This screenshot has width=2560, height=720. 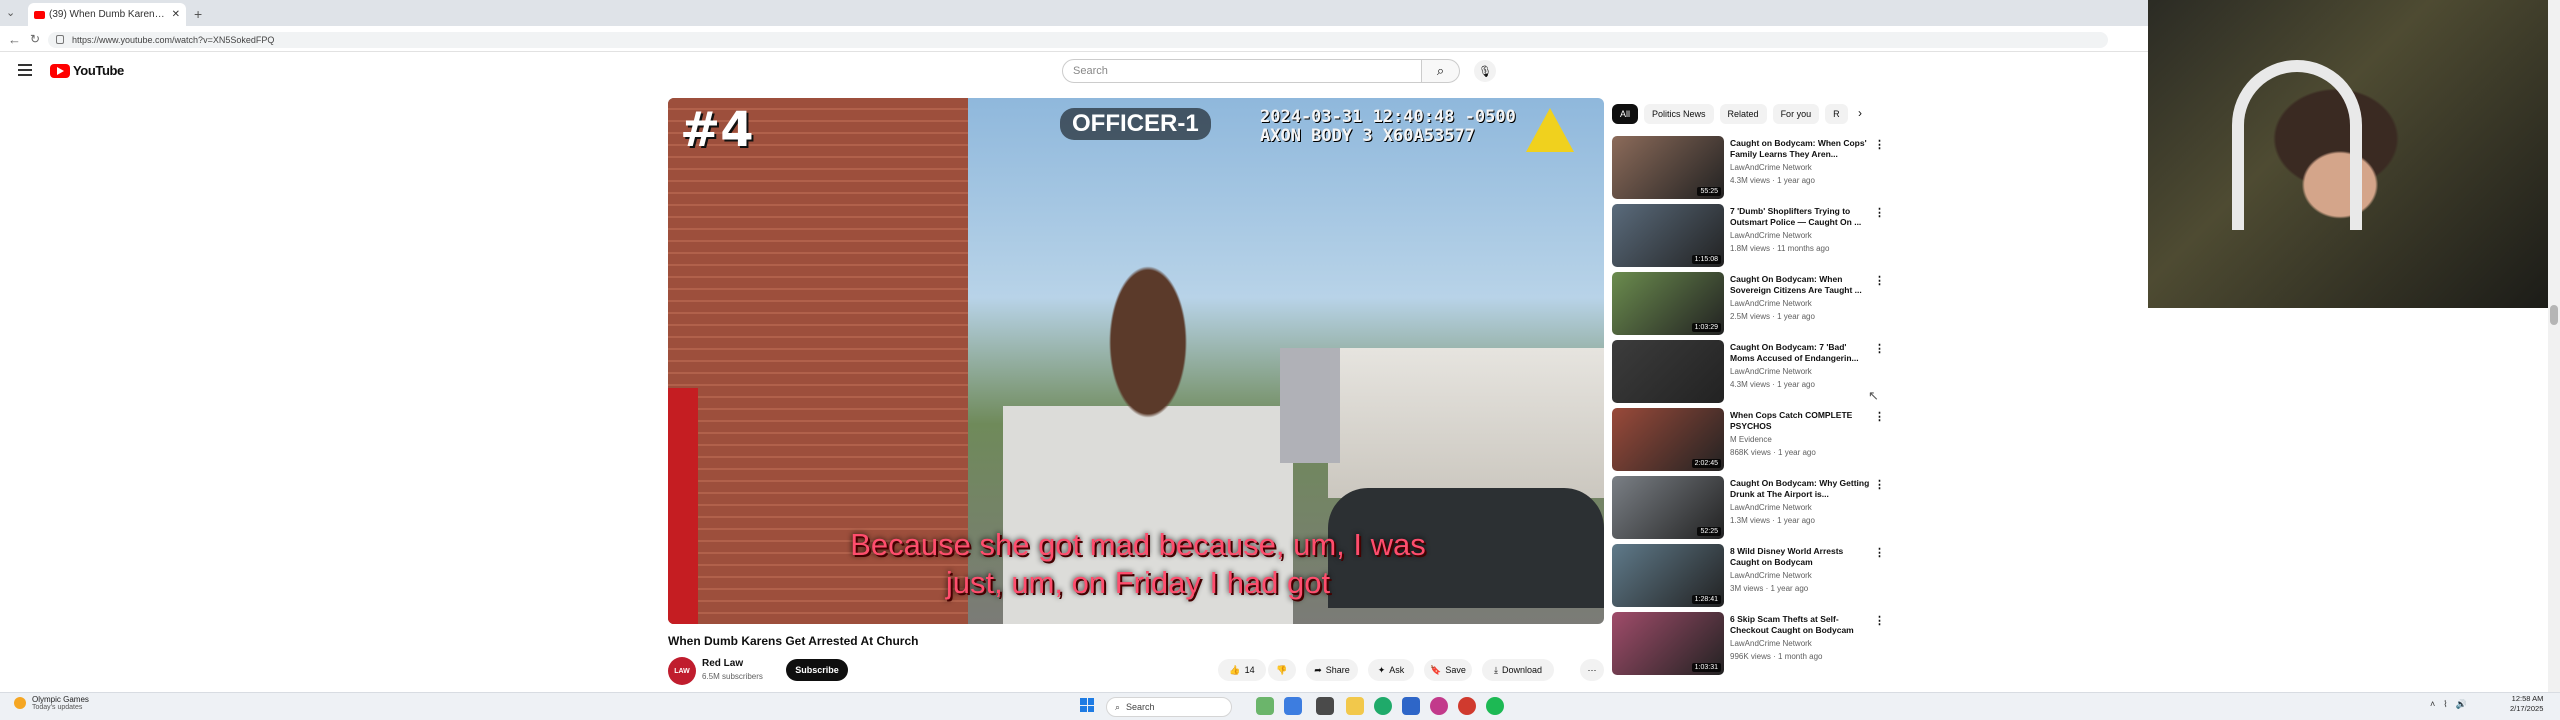 I want to click on edge-browser-icon, so click(x=1383, y=706).